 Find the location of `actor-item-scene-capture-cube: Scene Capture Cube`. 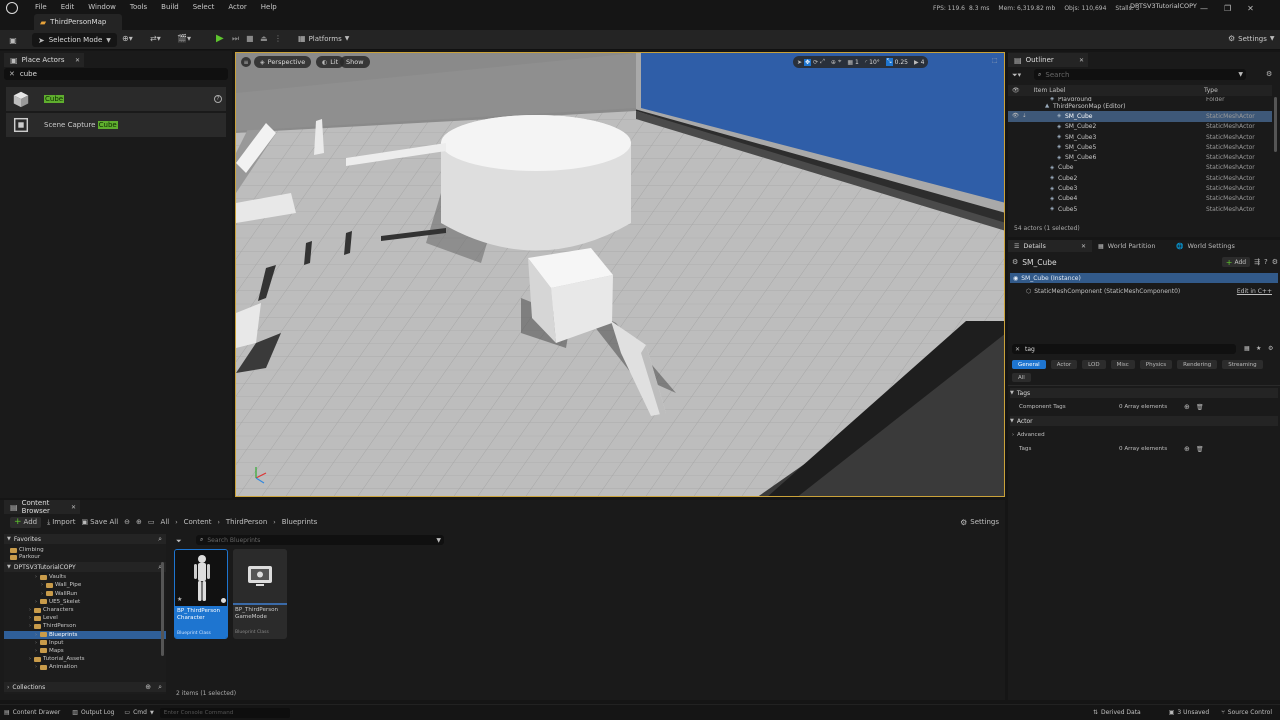

actor-item-scene-capture-cube: Scene Capture Cube is located at coordinates (116, 125).